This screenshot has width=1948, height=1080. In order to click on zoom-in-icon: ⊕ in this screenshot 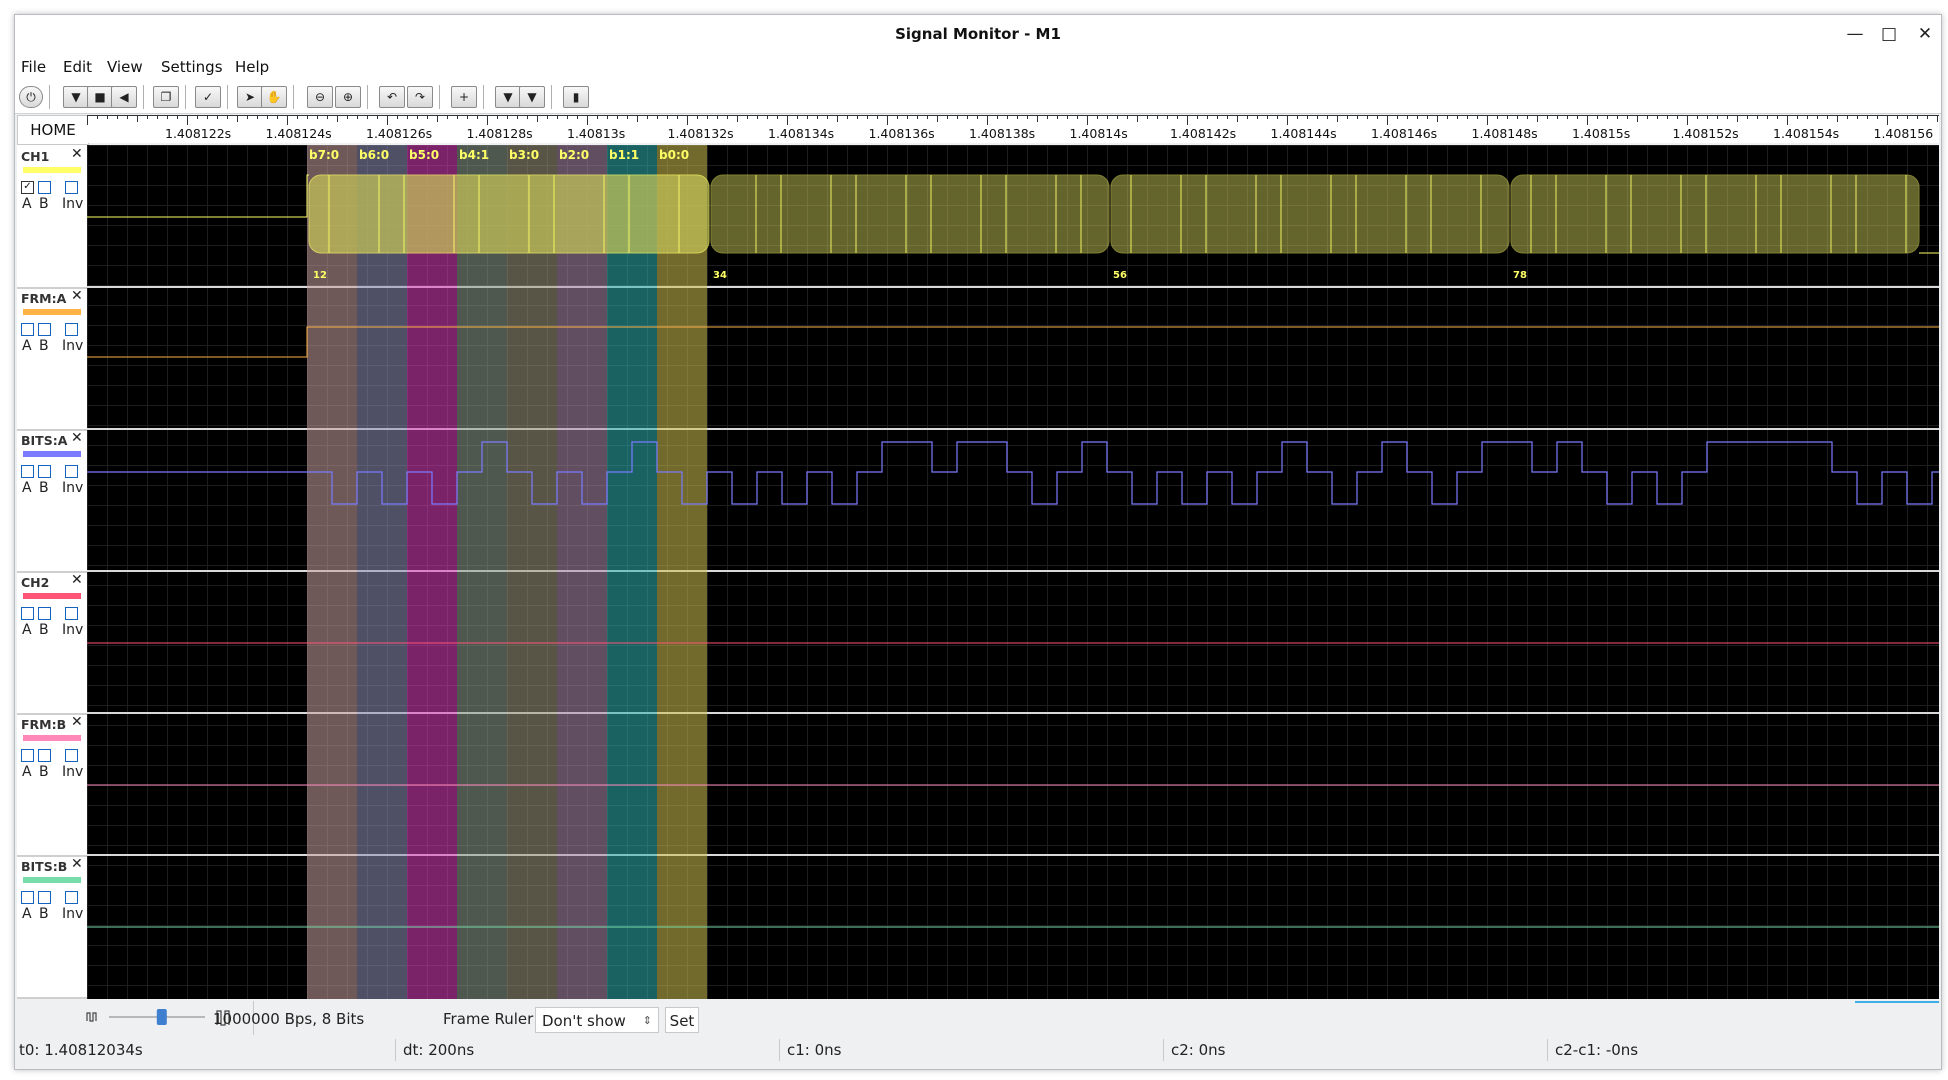, I will do `click(348, 97)`.